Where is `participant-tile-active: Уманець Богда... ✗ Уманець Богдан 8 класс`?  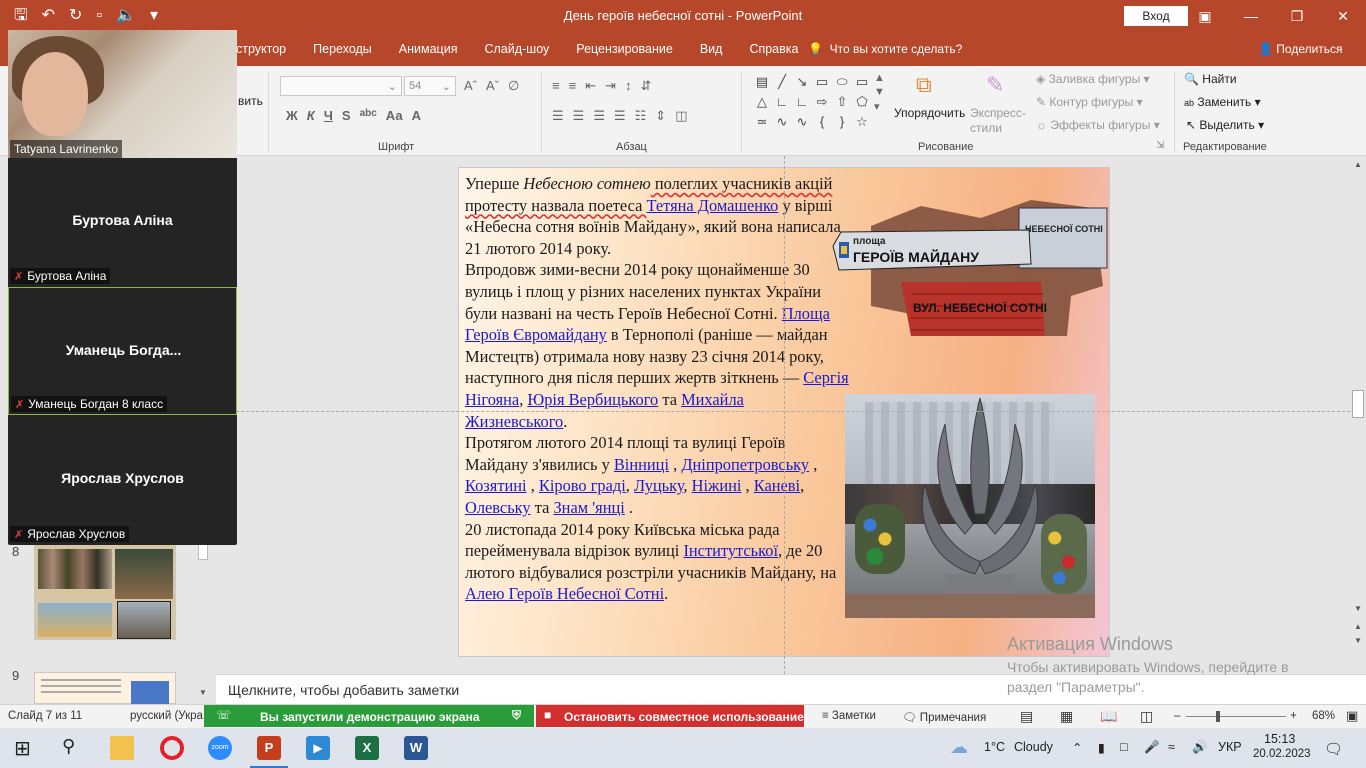 participant-tile-active: Уманець Богда... ✗ Уманець Богдан 8 класс is located at coordinates (122, 351).